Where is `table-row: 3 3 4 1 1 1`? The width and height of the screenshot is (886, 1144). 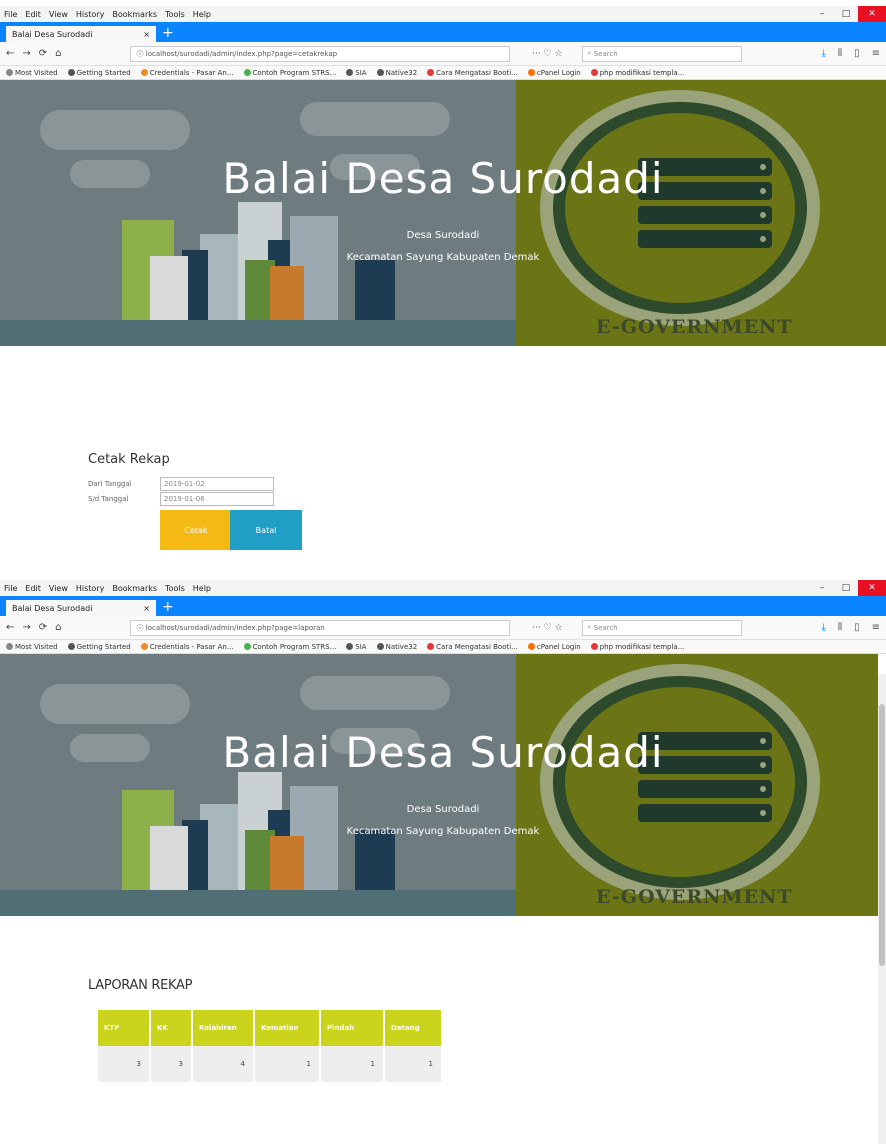 table-row: 3 3 4 1 1 1 is located at coordinates (270, 1064).